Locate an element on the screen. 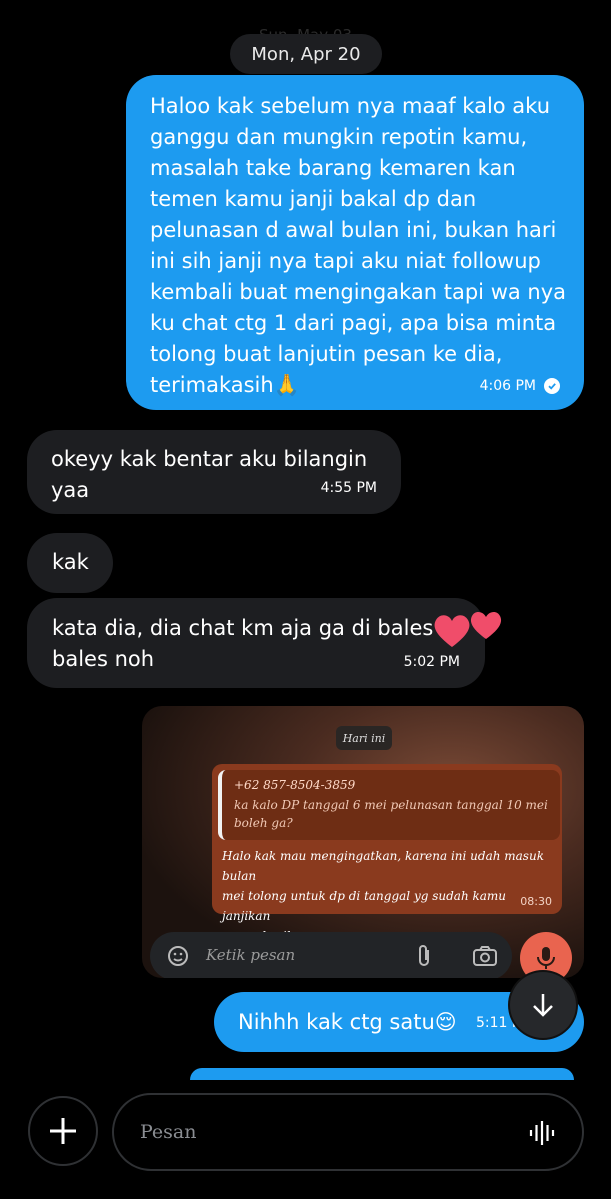  message-input-placeholder: Pesan is located at coordinates (168, 1132).